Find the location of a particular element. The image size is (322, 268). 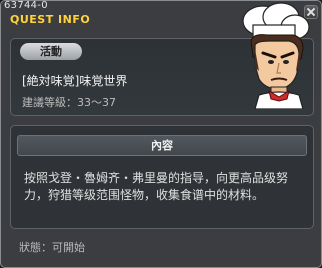

quest-id: 63744-0 is located at coordinates (26, 5).